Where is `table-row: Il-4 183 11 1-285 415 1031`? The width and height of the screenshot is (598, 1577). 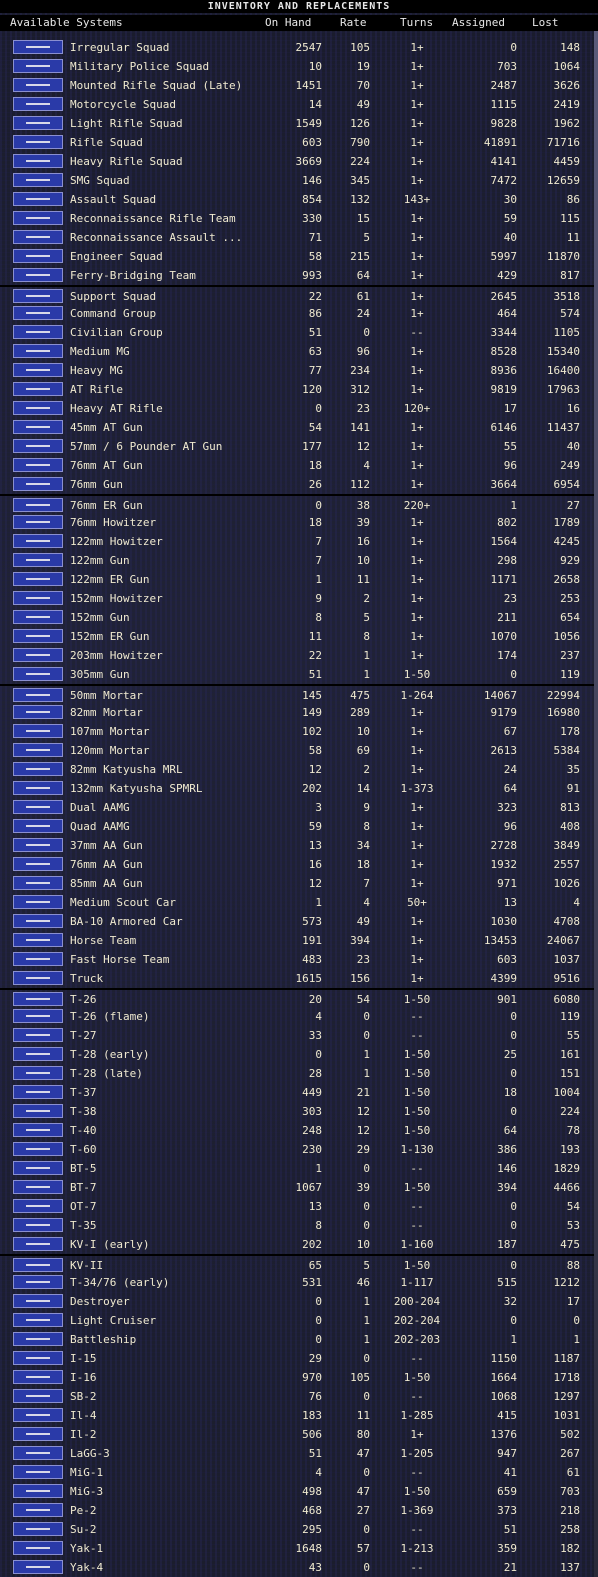
table-row: Il-4 183 11 1-285 415 1031 is located at coordinates (299, 1415).